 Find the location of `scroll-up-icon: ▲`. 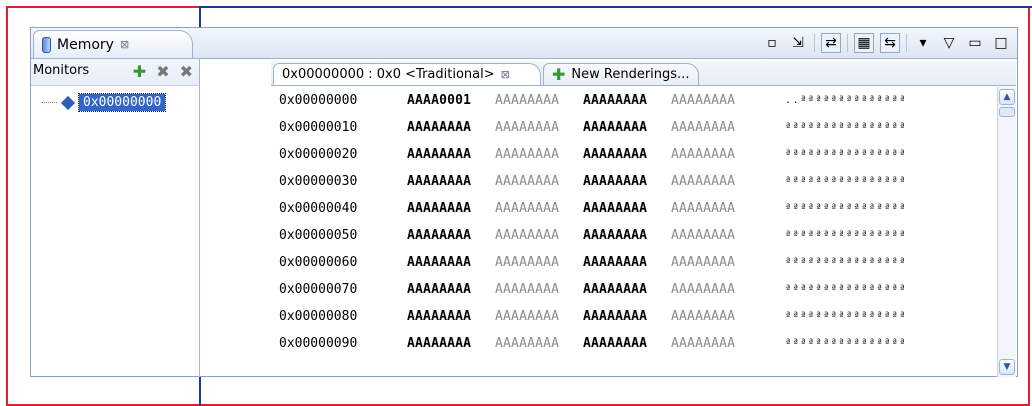

scroll-up-icon: ▲ is located at coordinates (1007, 97).